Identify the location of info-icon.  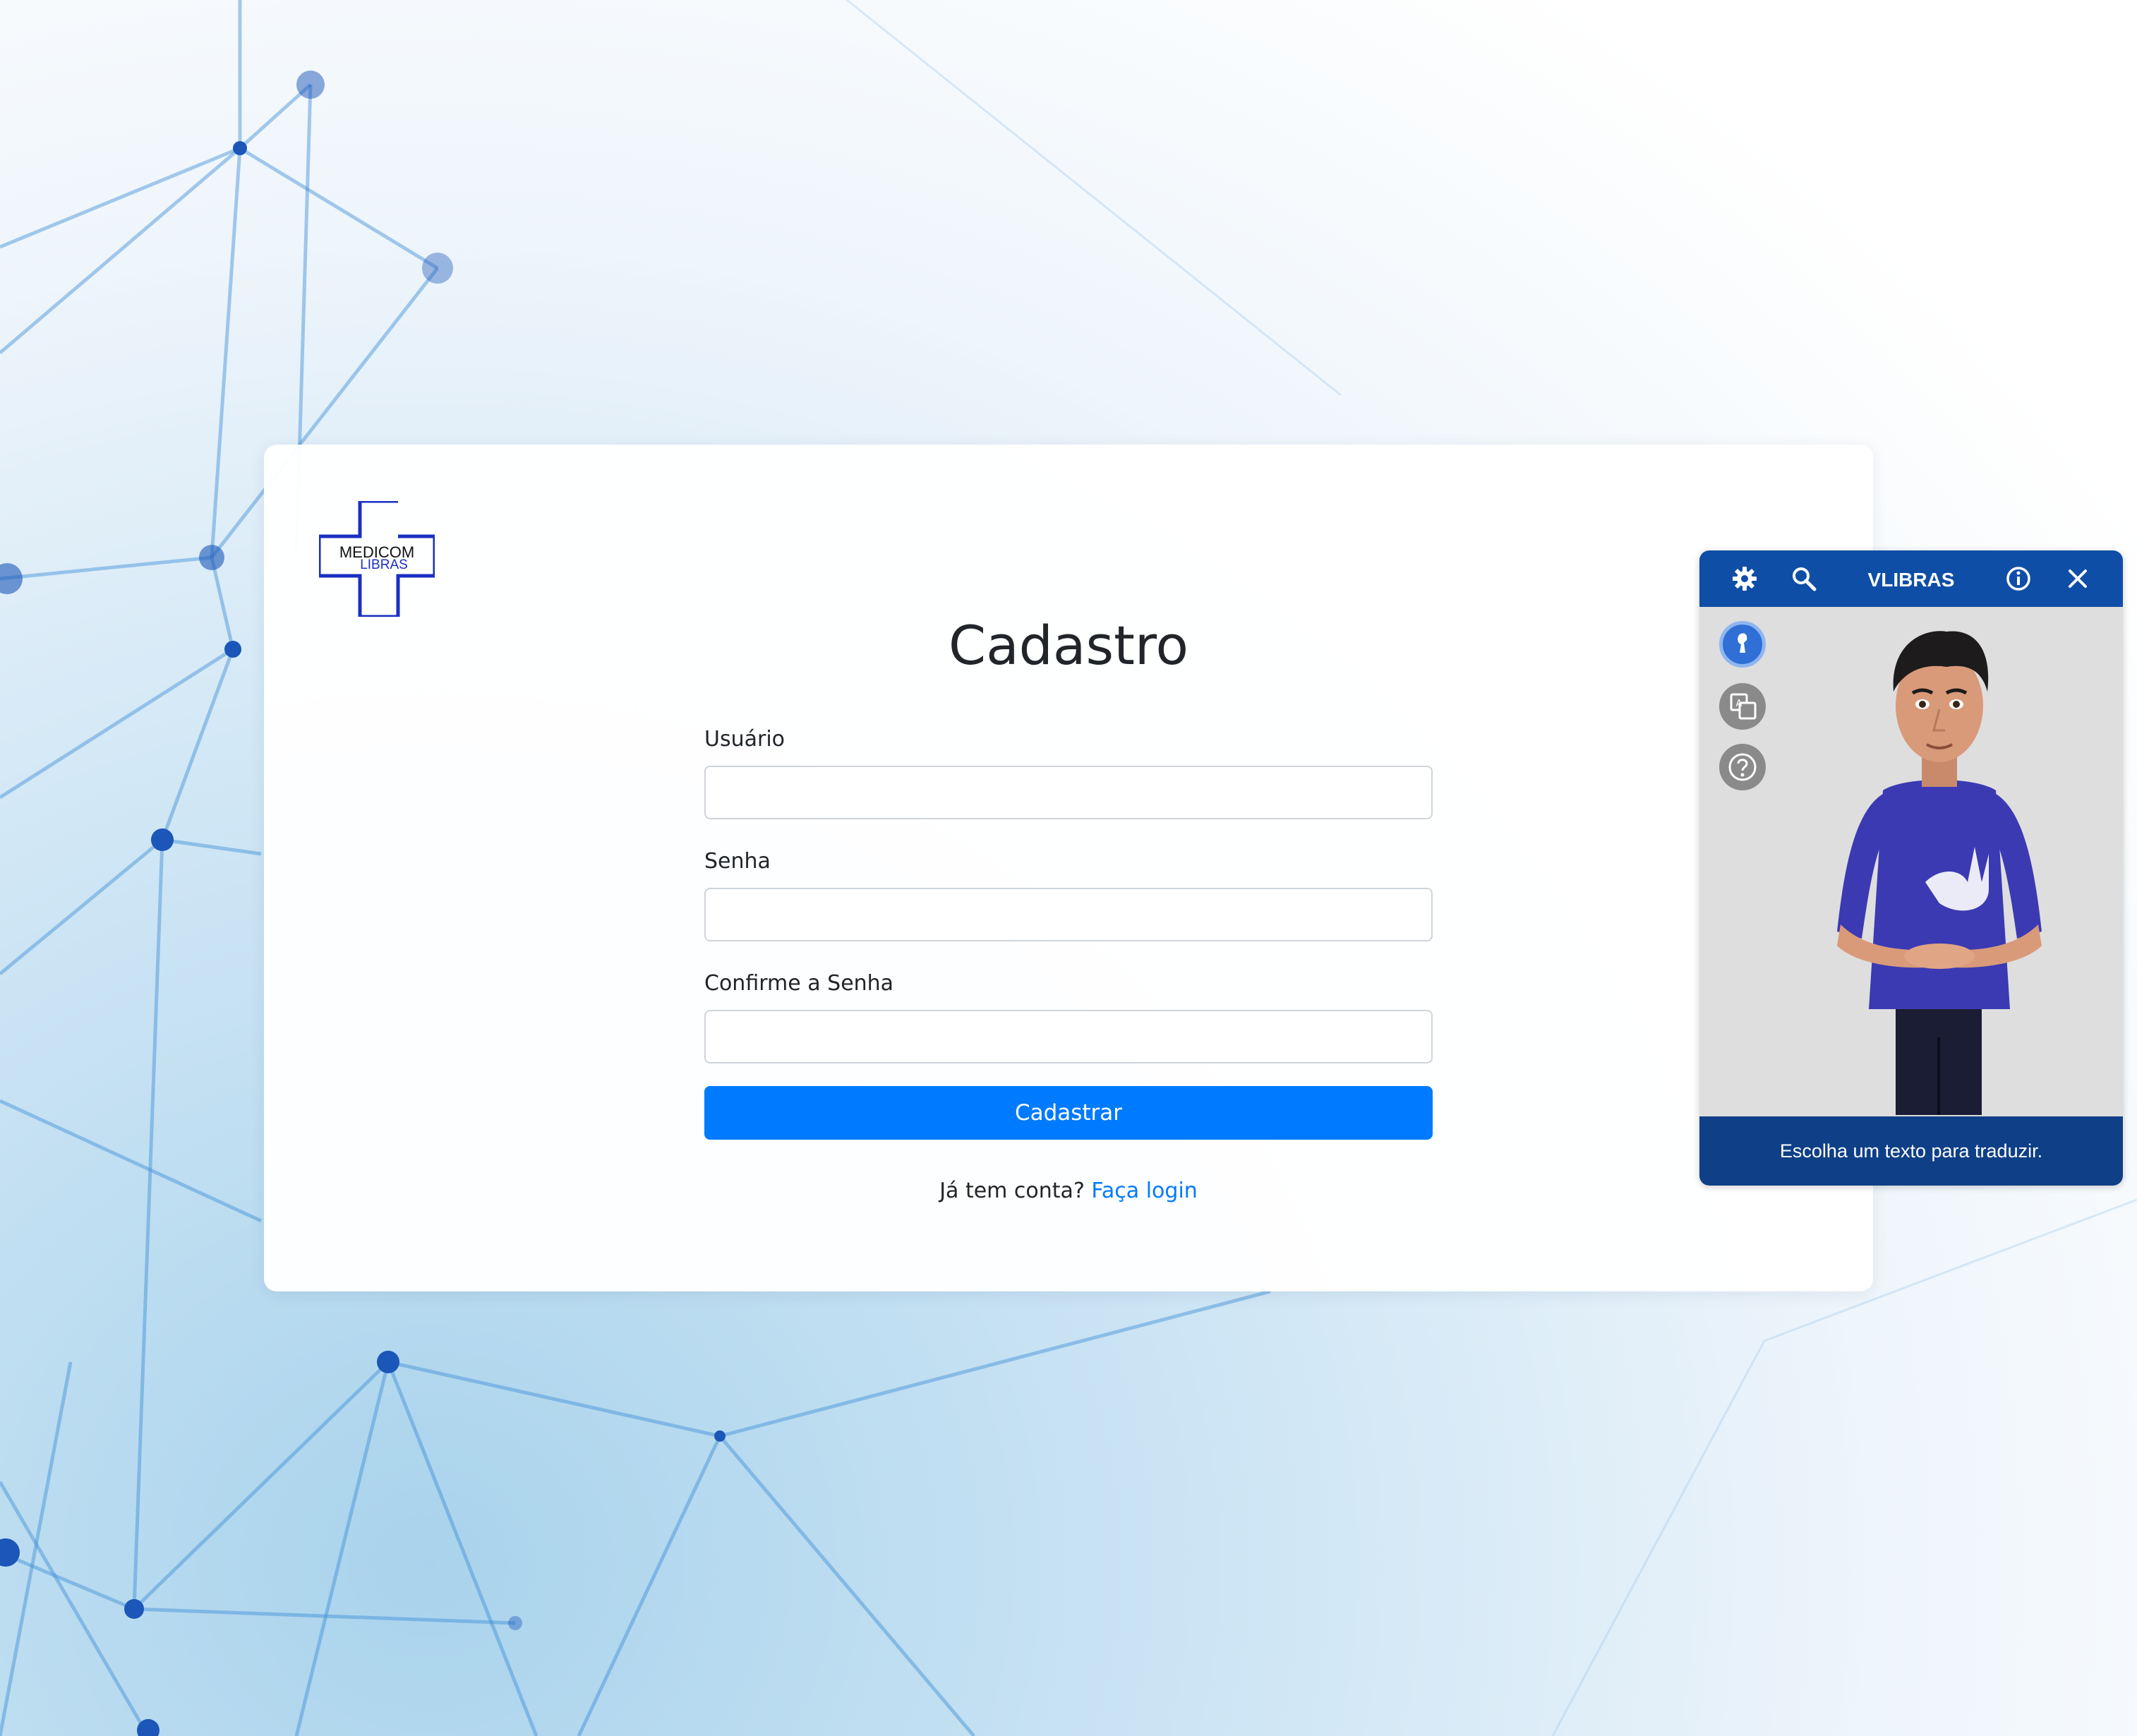
(2018, 579).